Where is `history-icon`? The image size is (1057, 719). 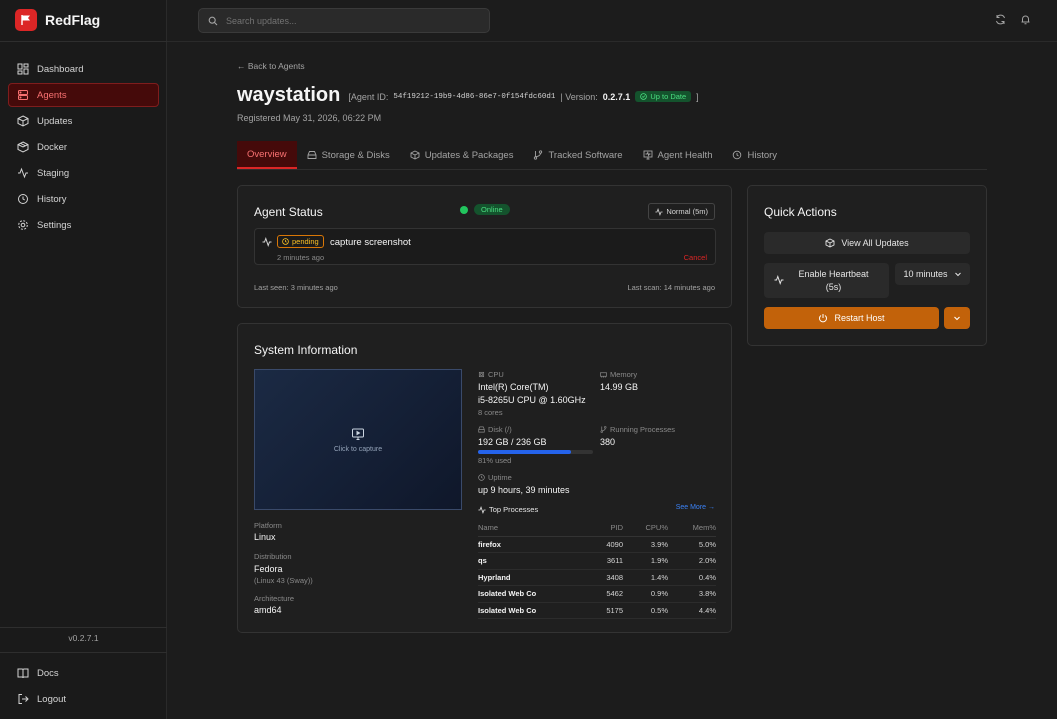 history-icon is located at coordinates (737, 155).